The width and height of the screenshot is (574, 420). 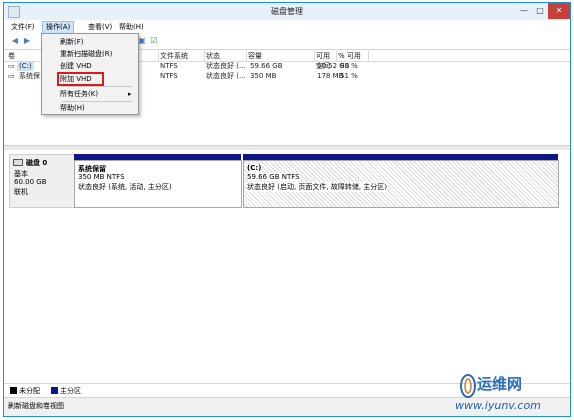 I want to click on disk-info-panel: 磁盘 0 基本 60.00 GB 联机, so click(x=42, y=181).